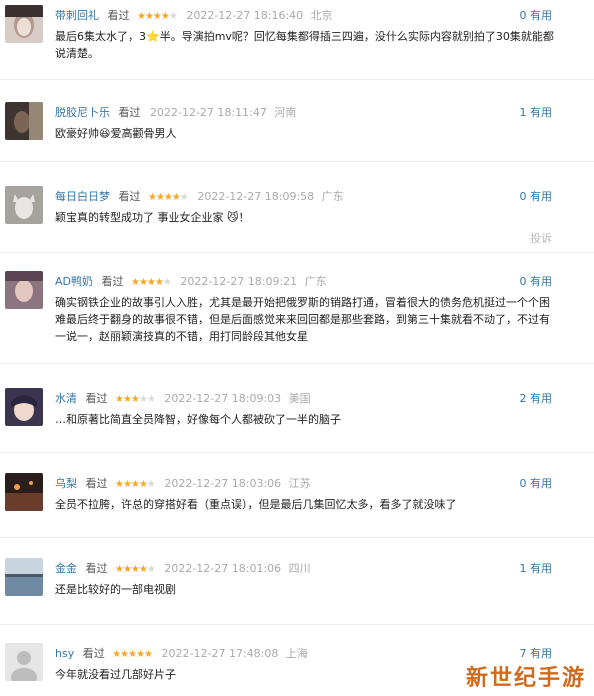  I want to click on location: 四川, so click(299, 568).